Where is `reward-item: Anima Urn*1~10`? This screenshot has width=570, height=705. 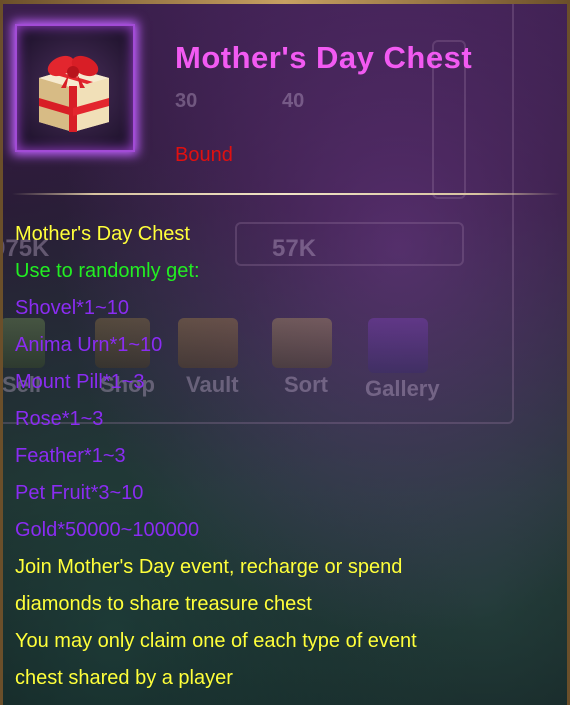
reward-item: Anima Urn*1~10 is located at coordinates (89, 345).